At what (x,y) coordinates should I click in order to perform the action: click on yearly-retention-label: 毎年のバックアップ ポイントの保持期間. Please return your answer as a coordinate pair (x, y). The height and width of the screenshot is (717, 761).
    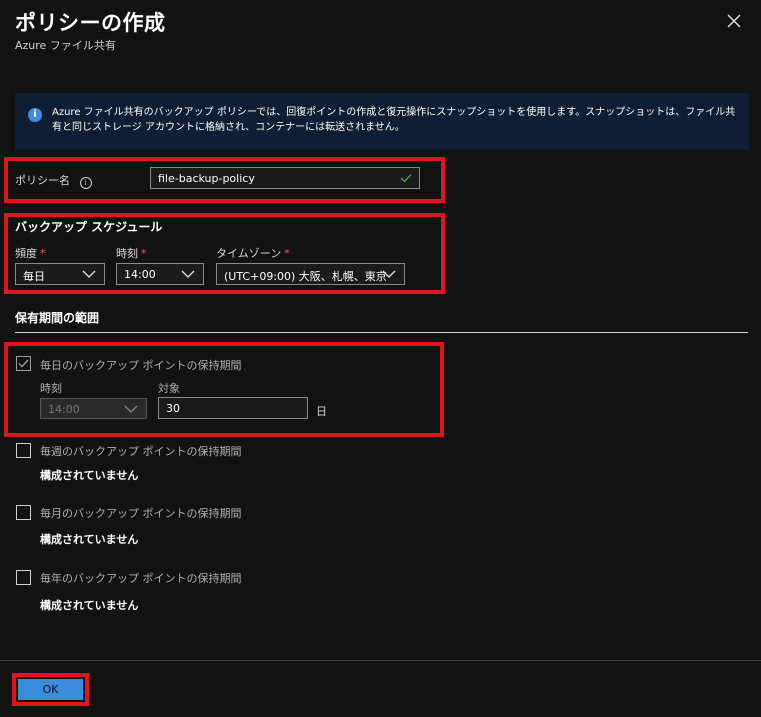
    Looking at the image, I should click on (141, 578).